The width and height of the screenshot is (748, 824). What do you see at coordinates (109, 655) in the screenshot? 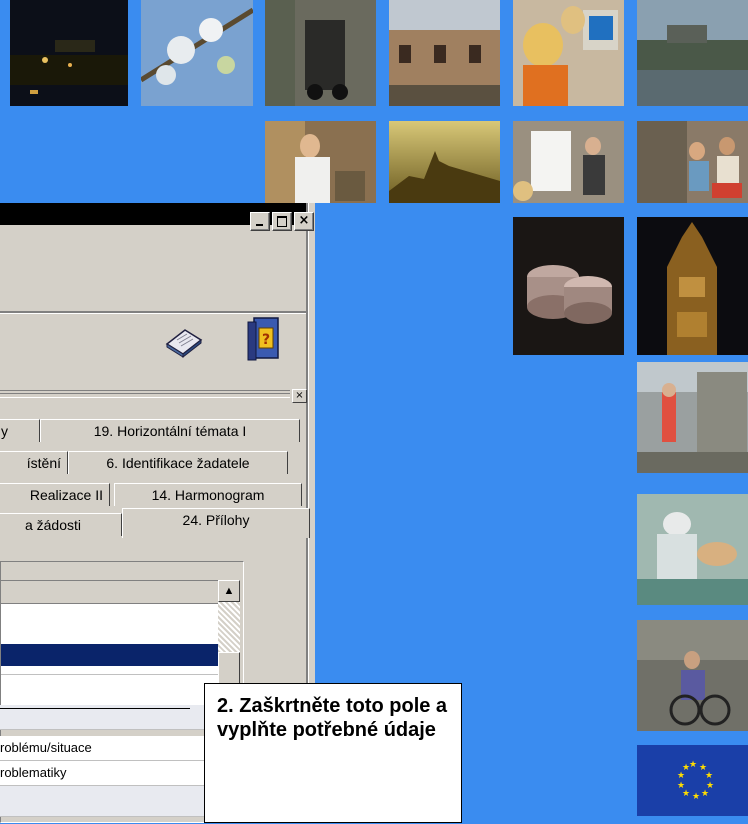
I see `list-item-selected` at bounding box center [109, 655].